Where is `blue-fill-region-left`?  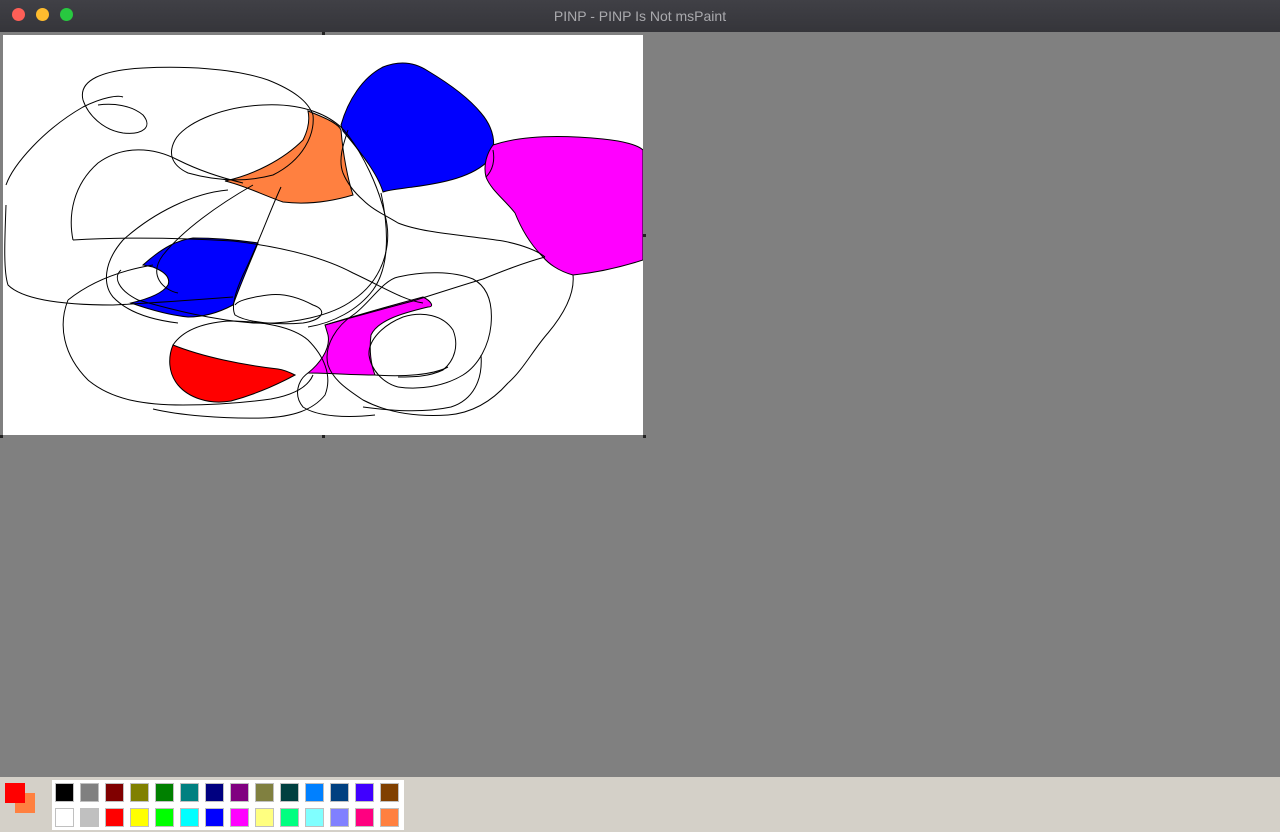 blue-fill-region-left is located at coordinates (194, 277).